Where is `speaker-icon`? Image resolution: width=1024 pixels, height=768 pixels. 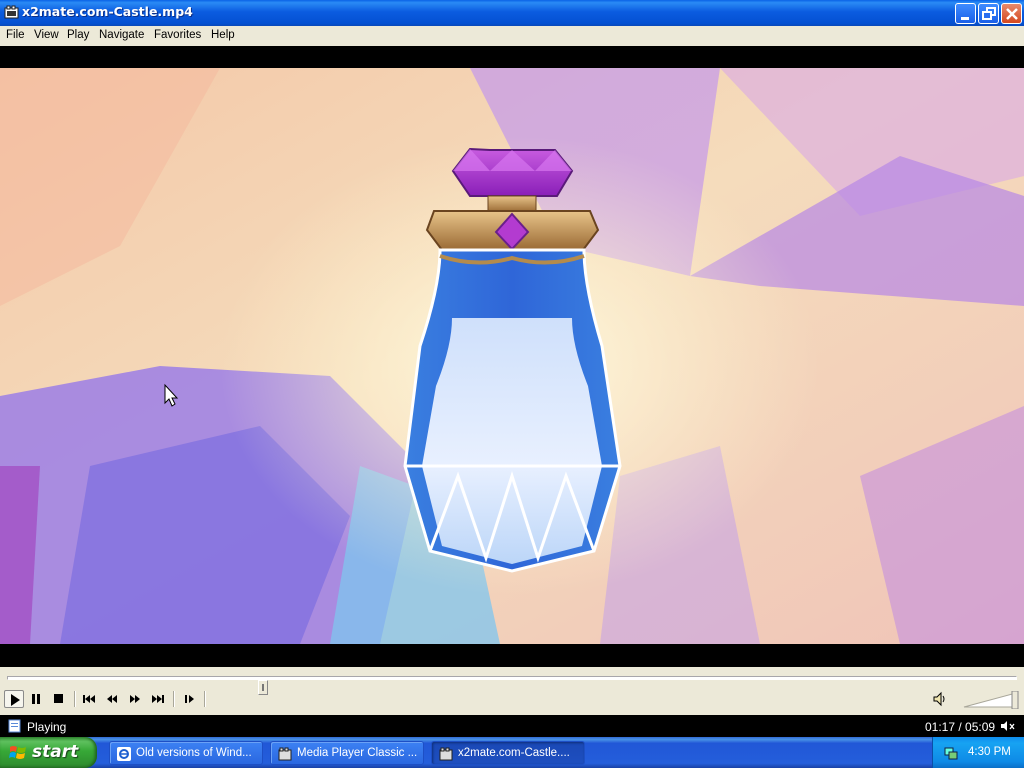 speaker-icon is located at coordinates (939, 699).